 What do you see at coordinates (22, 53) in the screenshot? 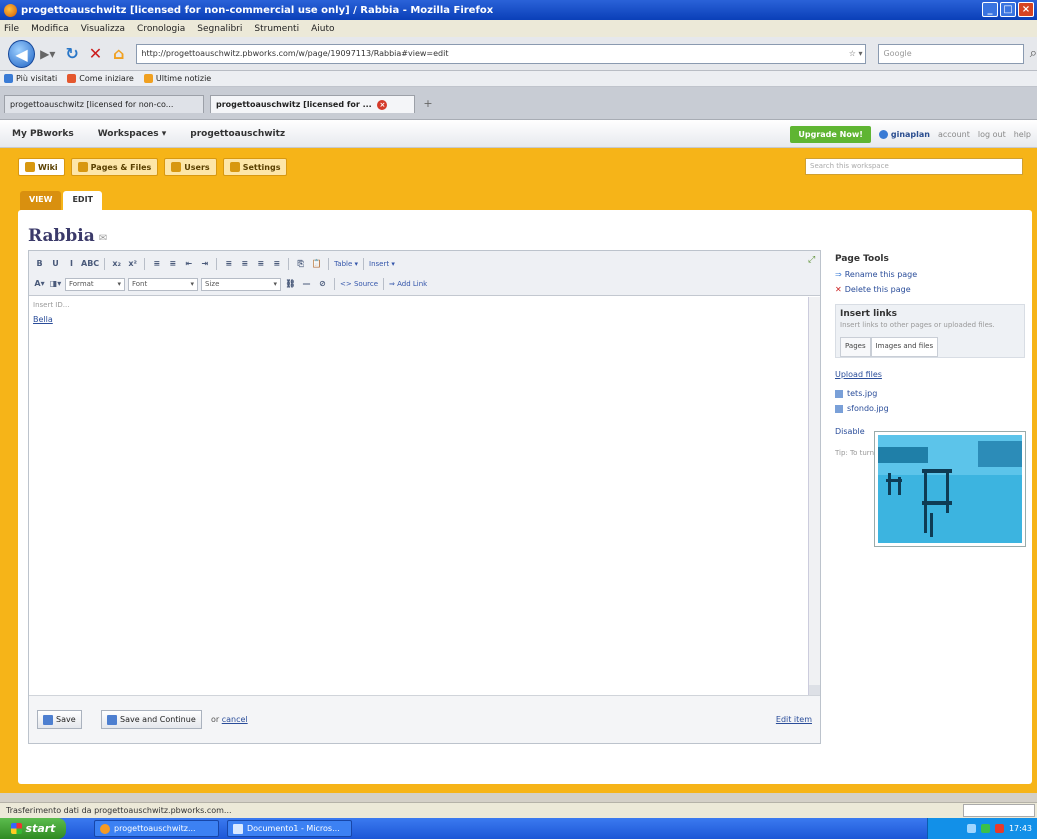
I see `back-icon: ◀` at bounding box center [22, 53].